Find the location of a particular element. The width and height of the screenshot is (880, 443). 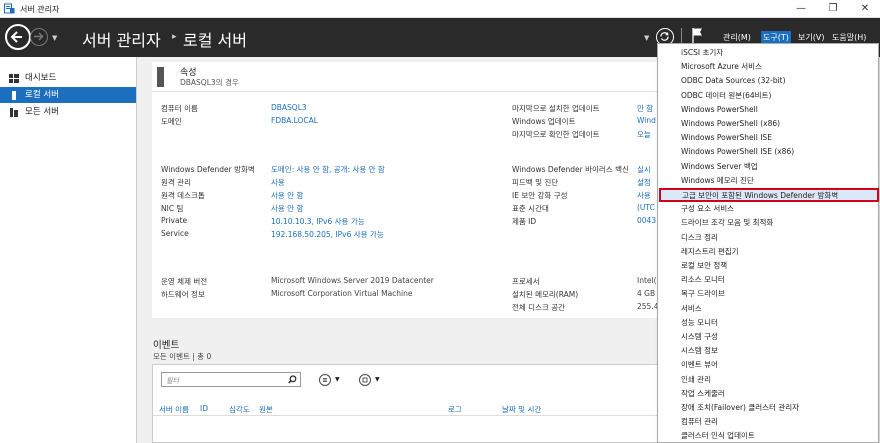

title-bar: 서버 관리자 — ❐ ✕ is located at coordinates (440, 9).